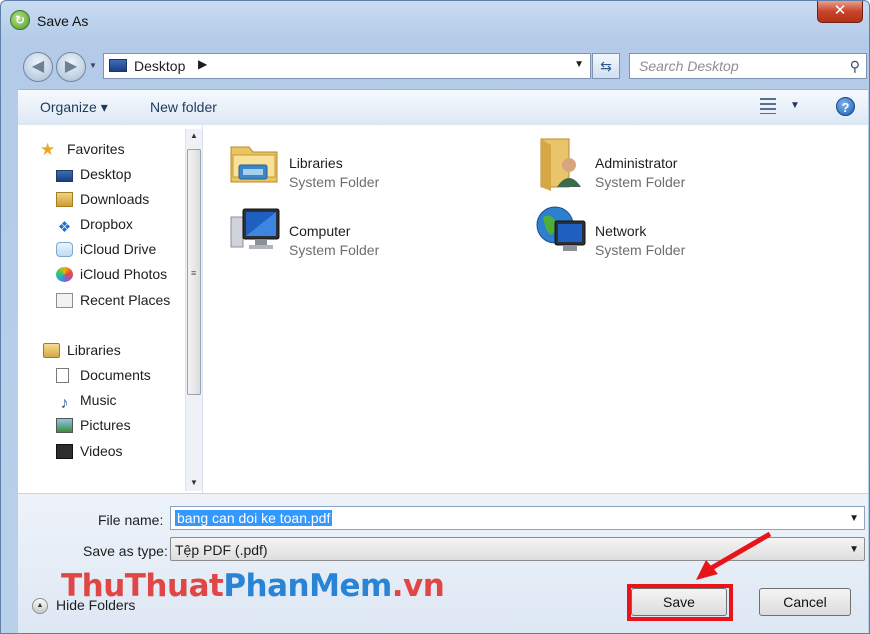  I want to click on hide-folders-label: Hide Folders, so click(96, 605).